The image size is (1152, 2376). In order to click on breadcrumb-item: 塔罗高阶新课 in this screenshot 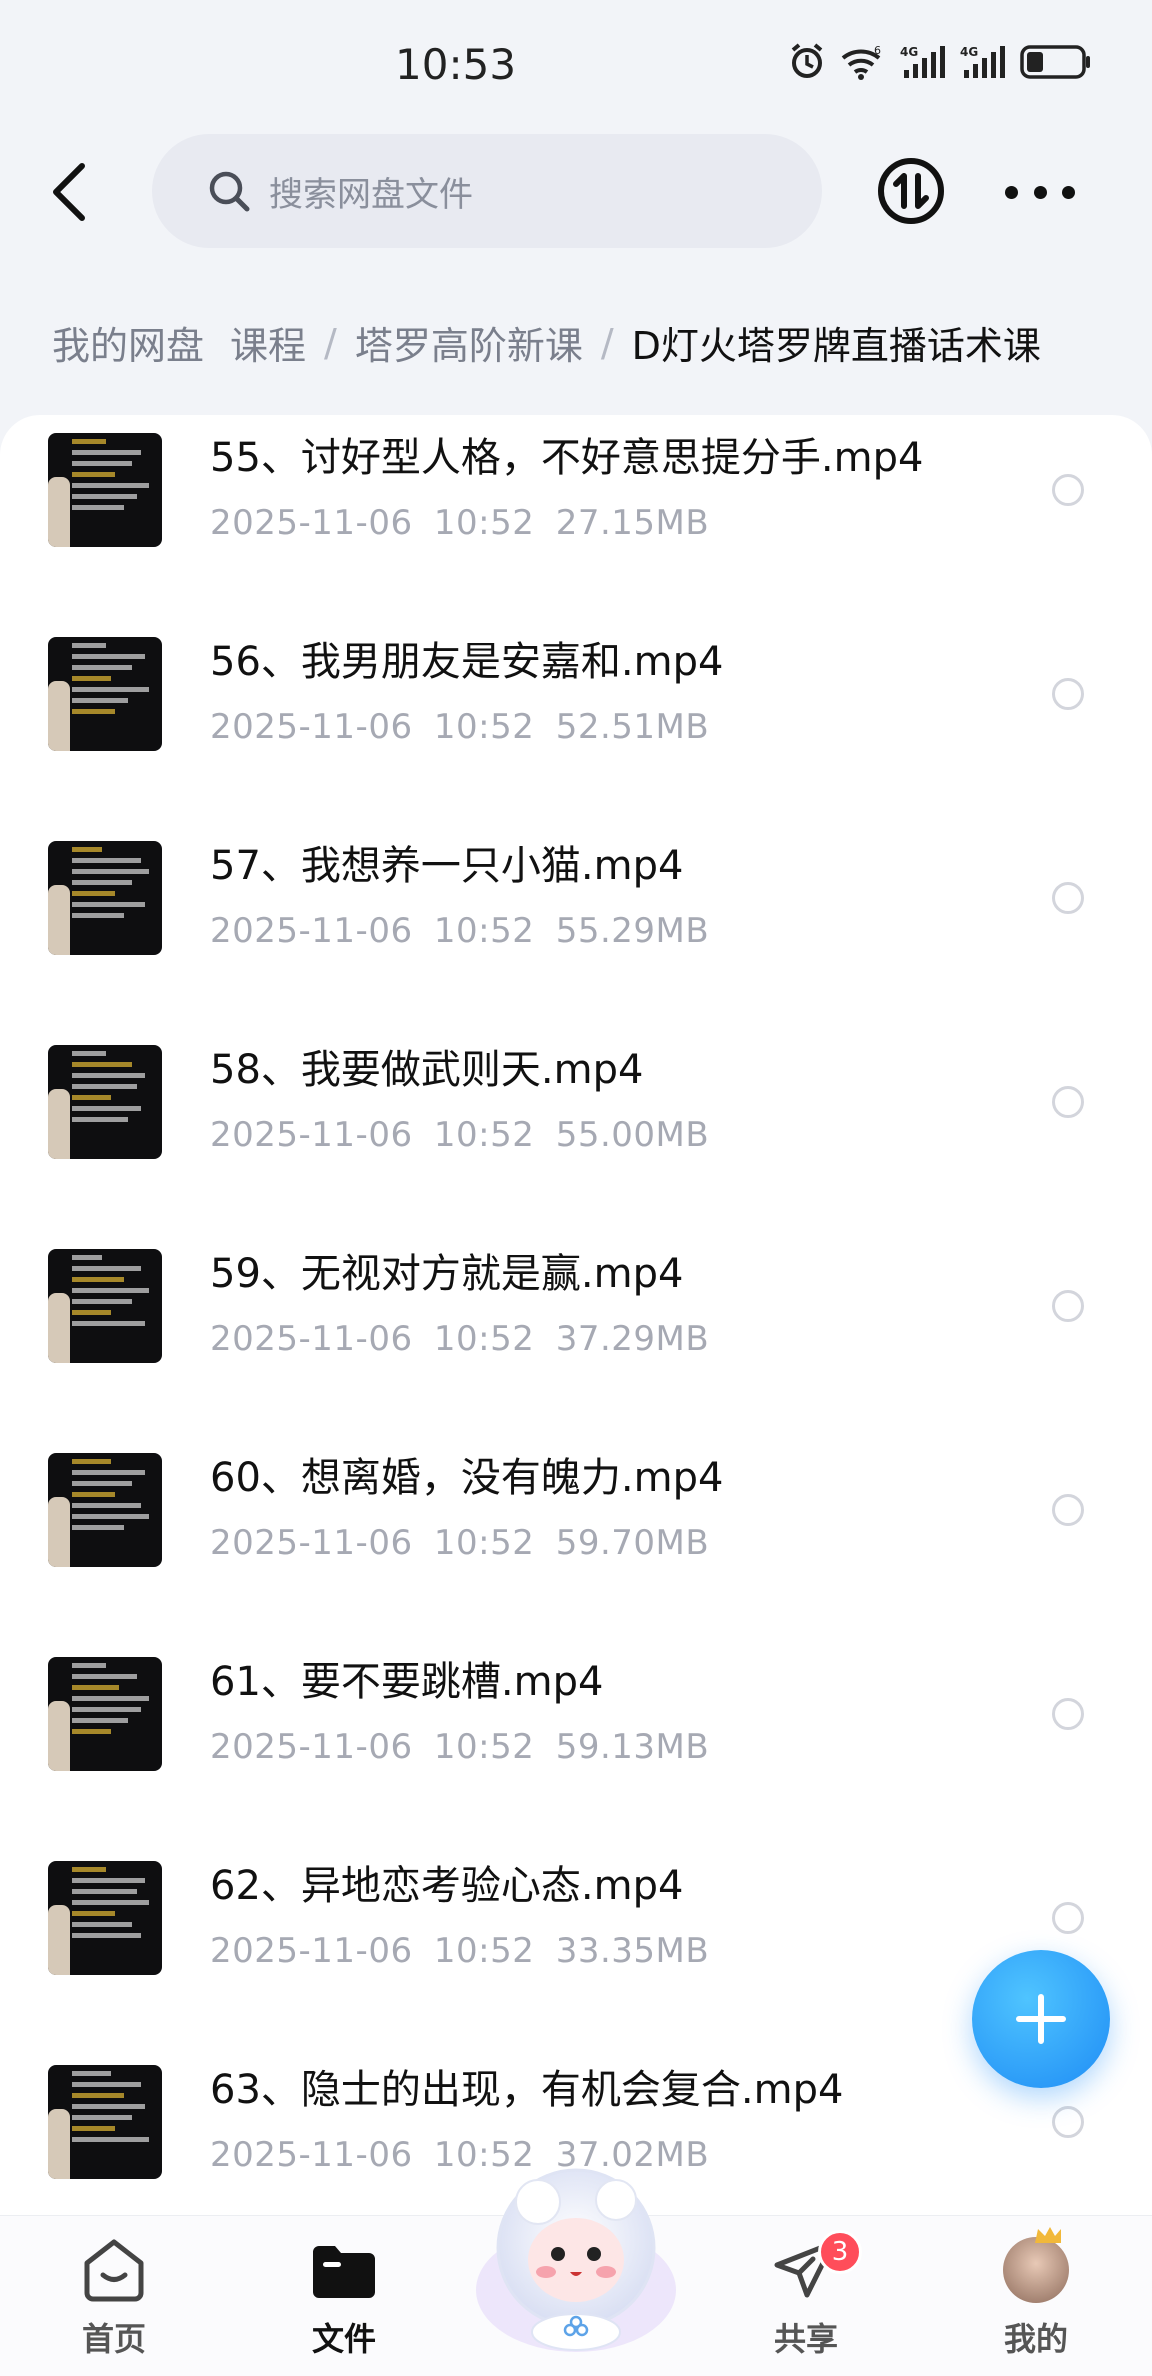, I will do `click(469, 342)`.